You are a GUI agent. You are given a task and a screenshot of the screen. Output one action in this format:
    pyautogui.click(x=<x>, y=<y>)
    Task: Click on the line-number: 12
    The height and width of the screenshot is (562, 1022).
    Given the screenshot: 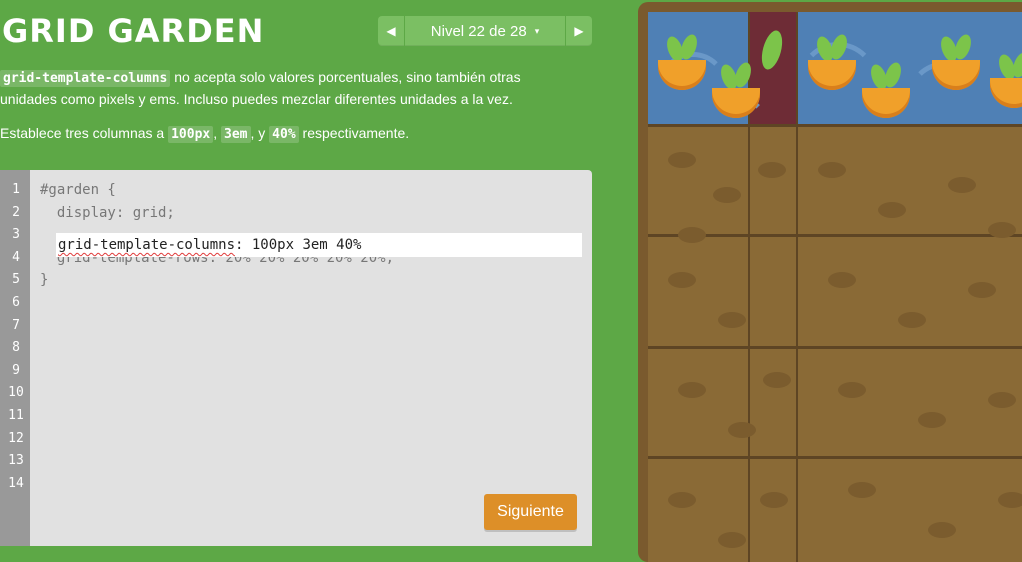 What is the action you would take?
    pyautogui.click(x=16, y=438)
    